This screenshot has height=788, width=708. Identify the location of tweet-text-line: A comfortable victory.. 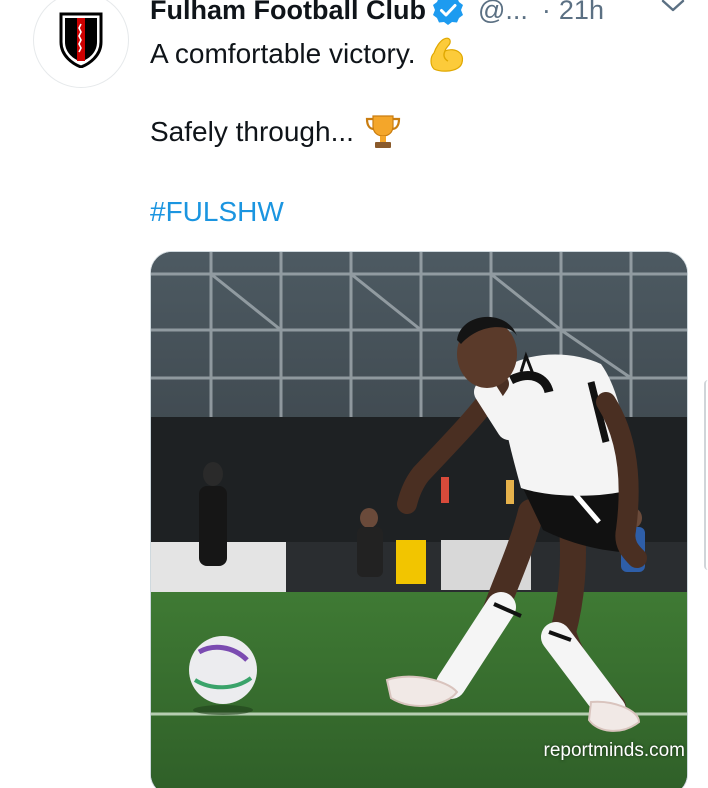
(308, 54).